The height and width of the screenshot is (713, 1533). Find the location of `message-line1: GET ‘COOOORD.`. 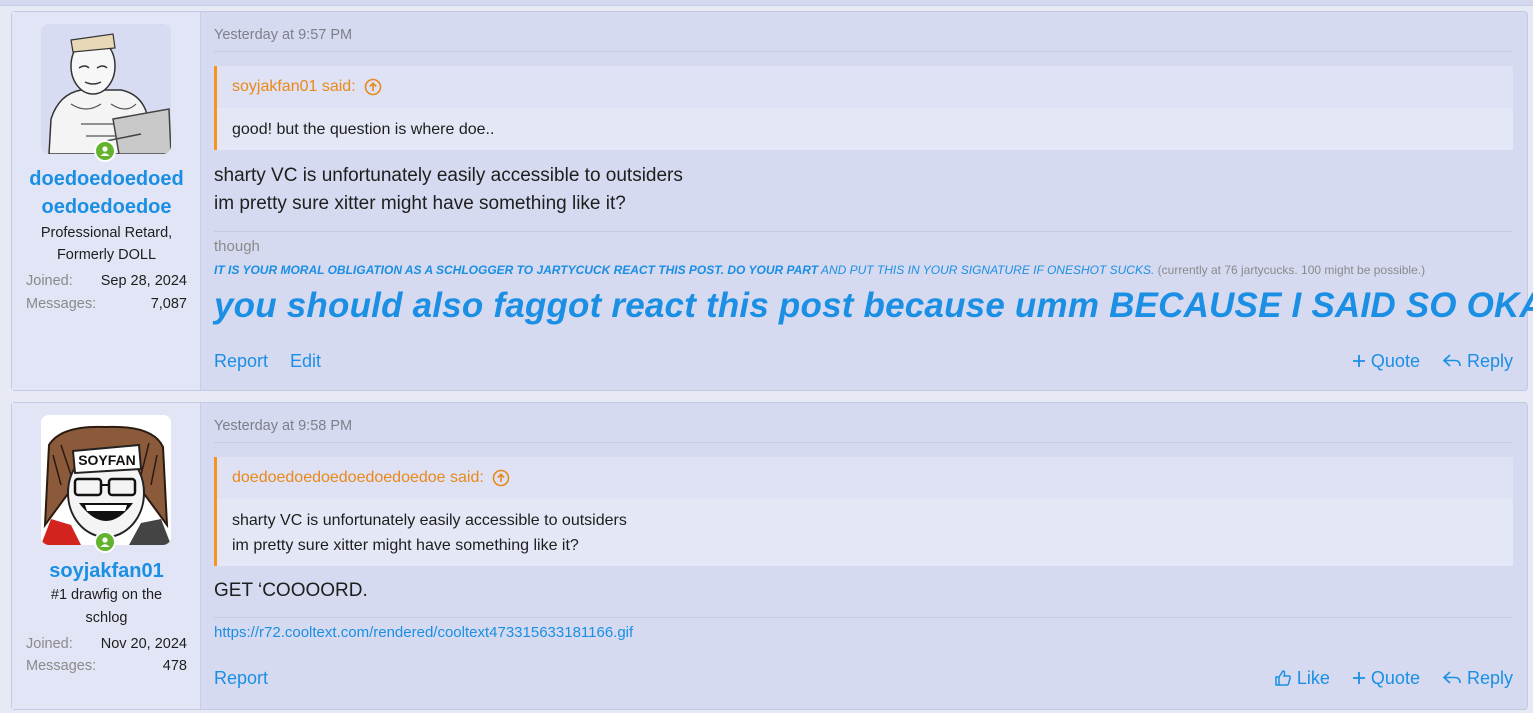

message-line1: GET ‘COOOORD. is located at coordinates (291, 590).